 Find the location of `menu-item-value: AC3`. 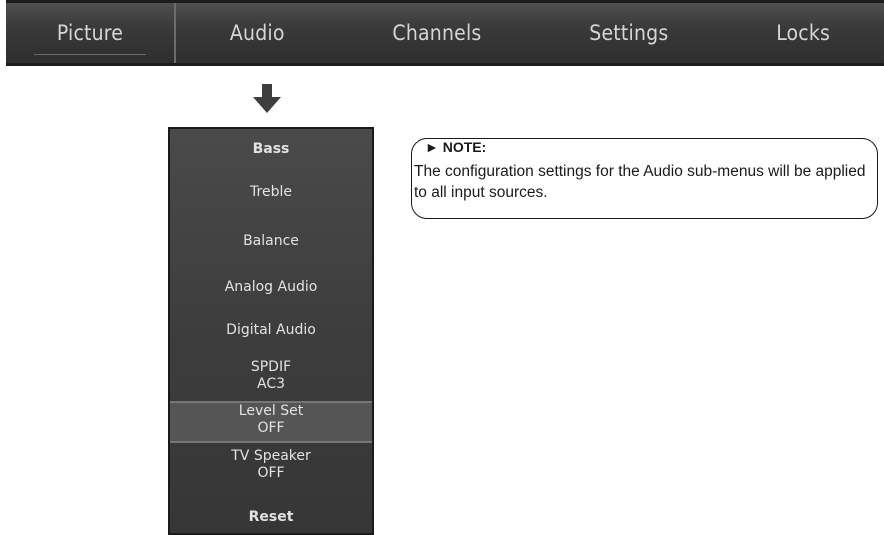

menu-item-value: AC3 is located at coordinates (270, 384).